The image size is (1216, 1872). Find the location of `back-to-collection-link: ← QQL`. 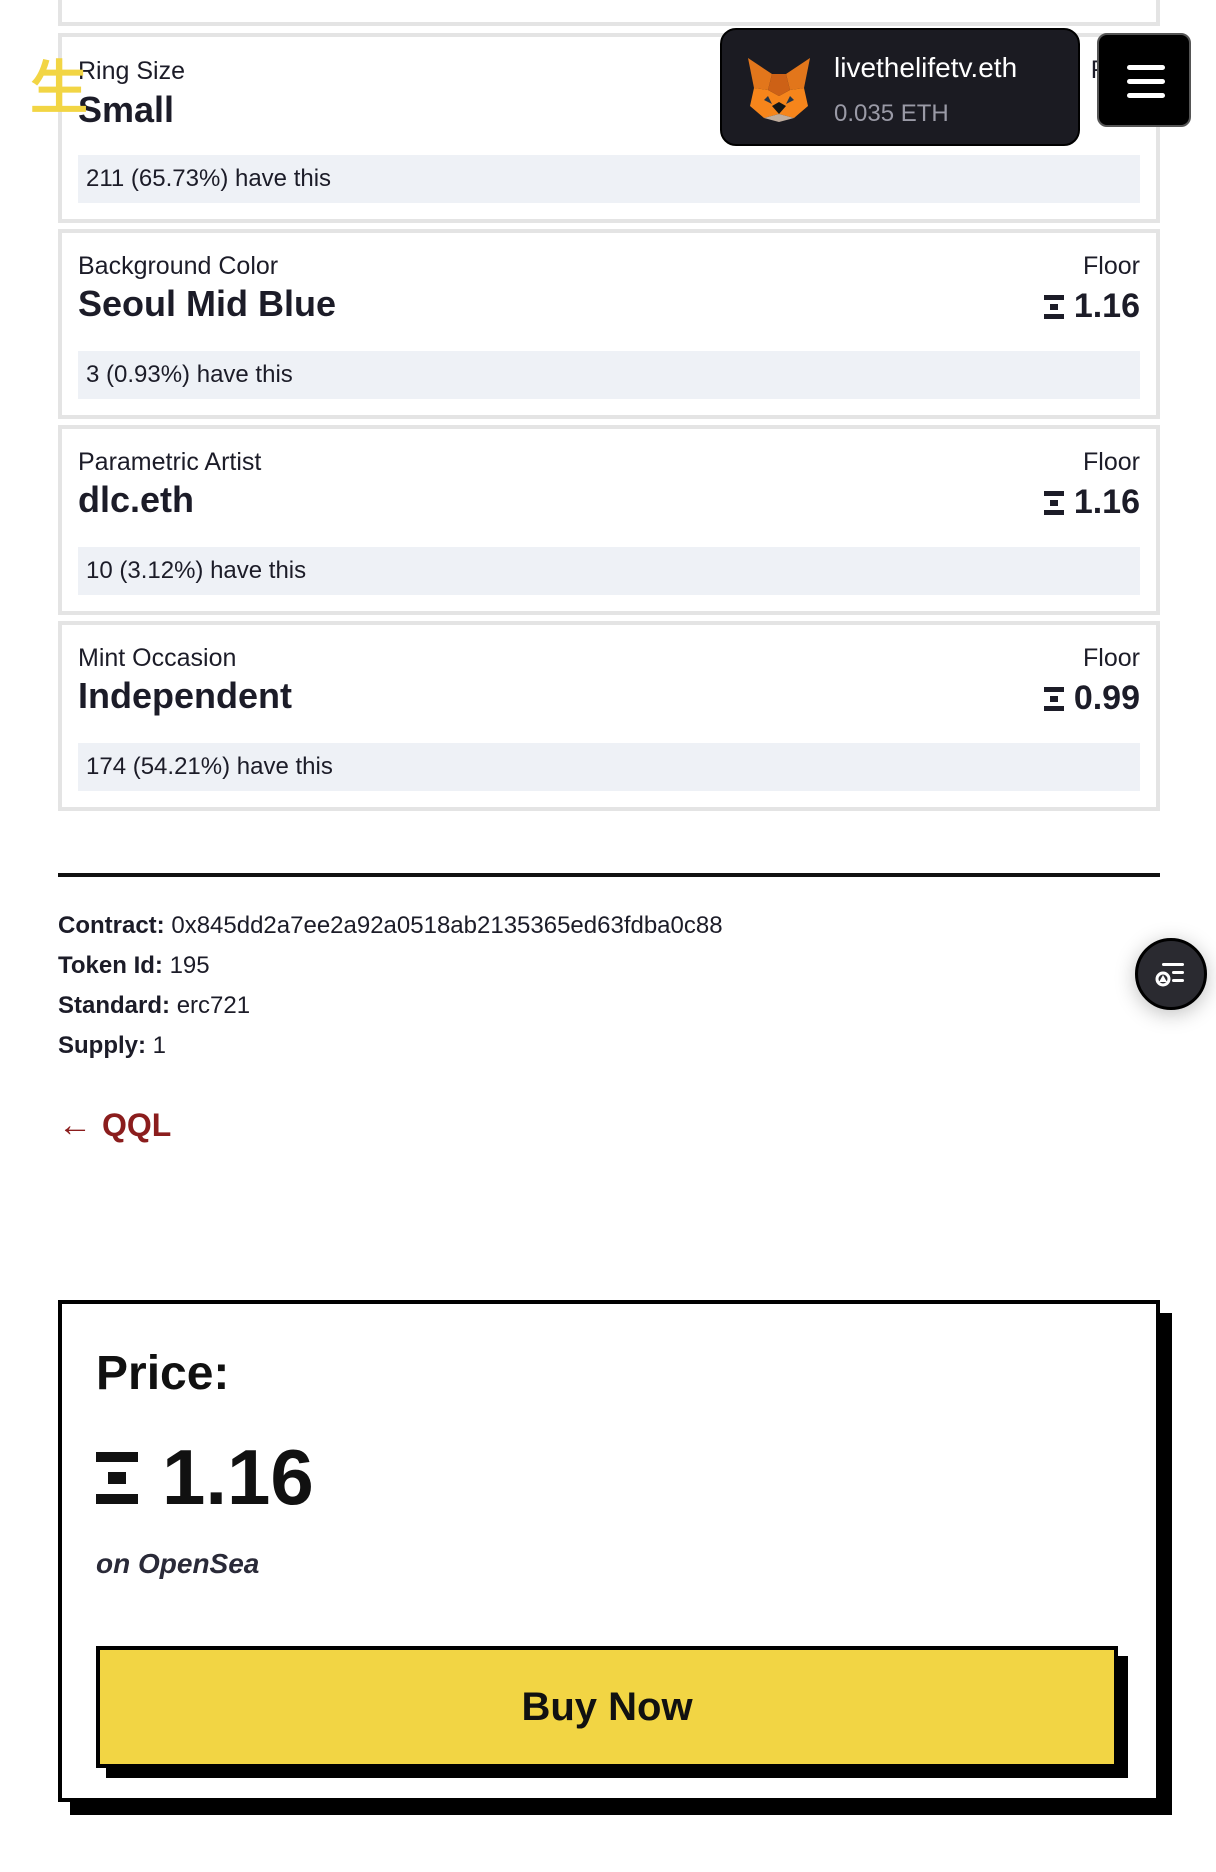

back-to-collection-link: ← QQL is located at coordinates (114, 1125).